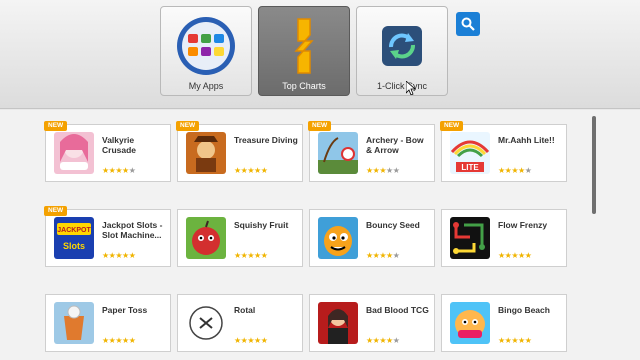  What do you see at coordinates (304, 46) in the screenshot?
I see `top-charts-icon` at bounding box center [304, 46].